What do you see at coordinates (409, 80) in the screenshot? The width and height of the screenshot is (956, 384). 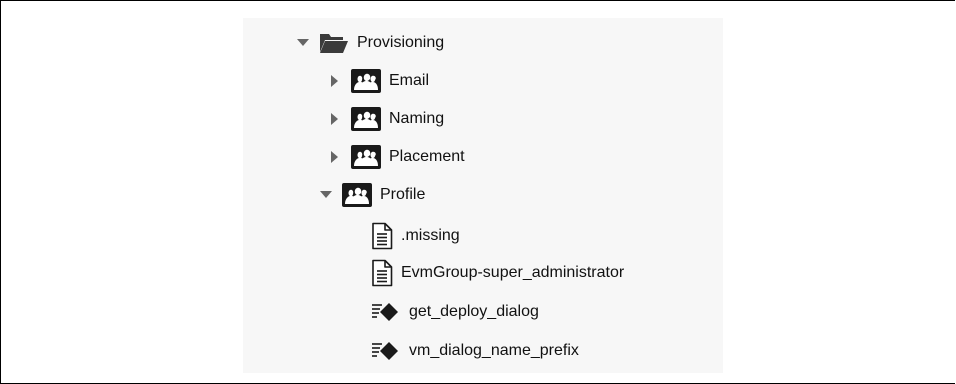 I see `tree-node-label: Email` at bounding box center [409, 80].